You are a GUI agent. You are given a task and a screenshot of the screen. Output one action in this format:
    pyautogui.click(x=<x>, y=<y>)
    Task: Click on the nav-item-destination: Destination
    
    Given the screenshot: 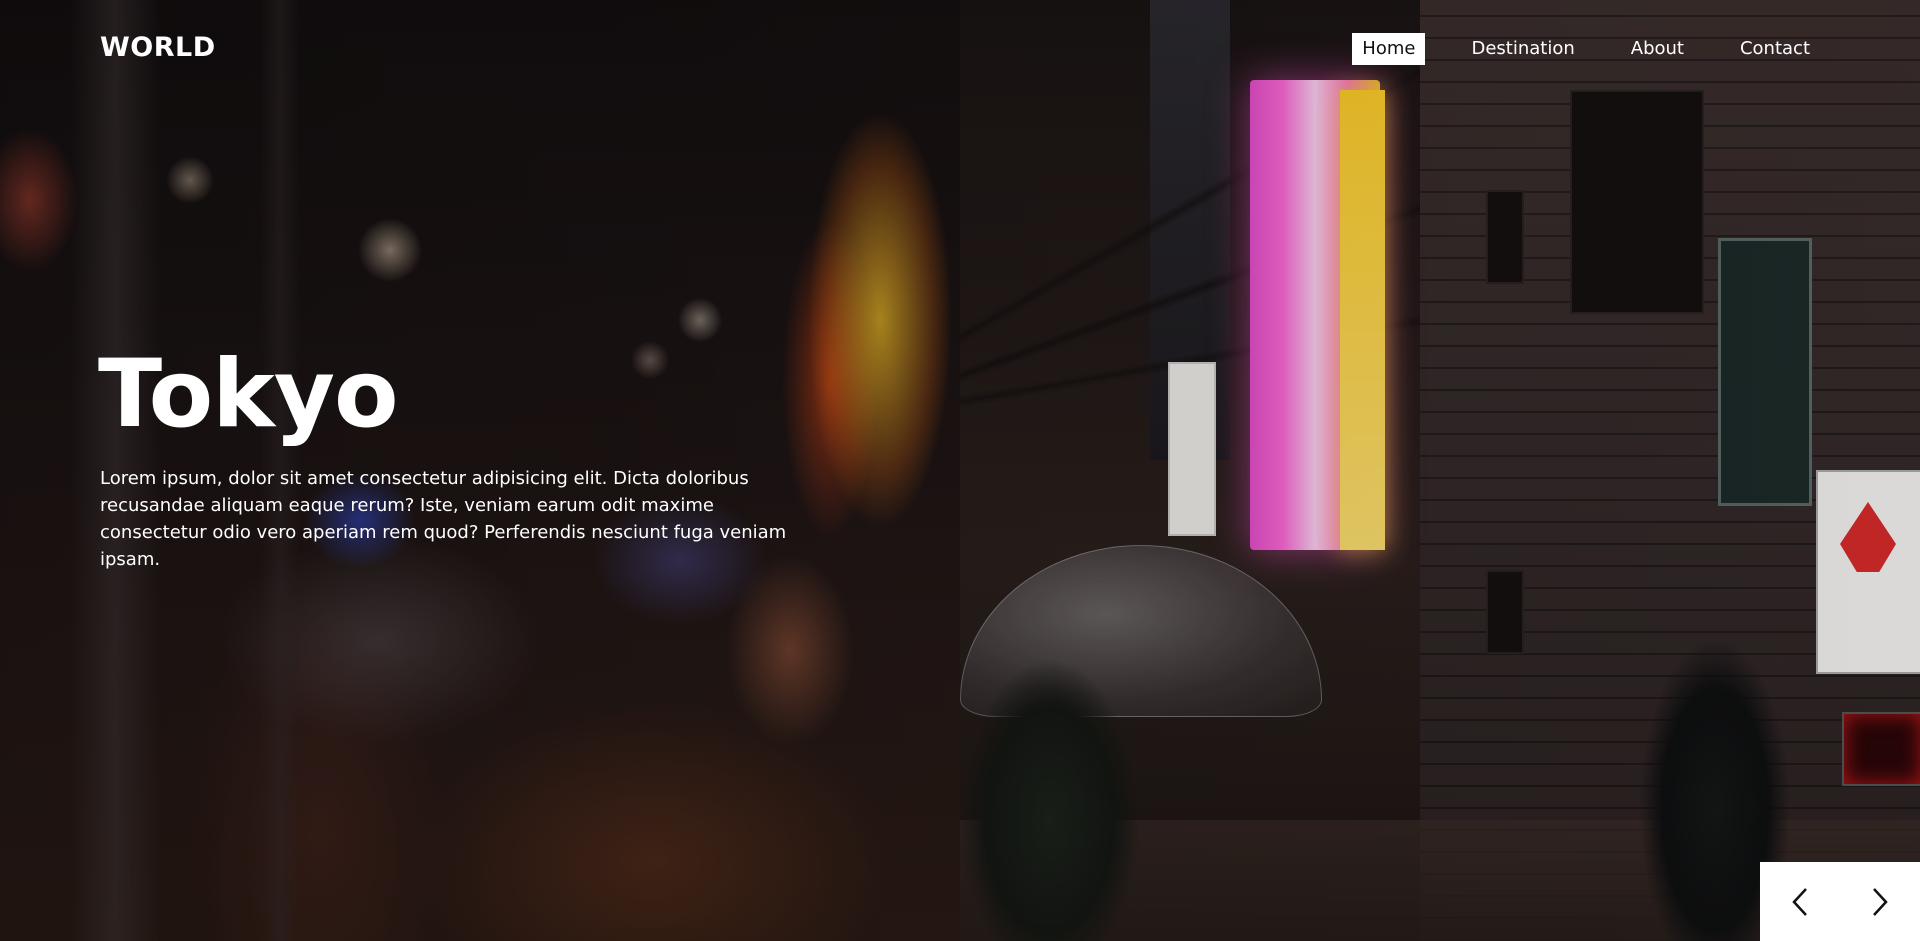 What is the action you would take?
    pyautogui.click(x=1522, y=49)
    